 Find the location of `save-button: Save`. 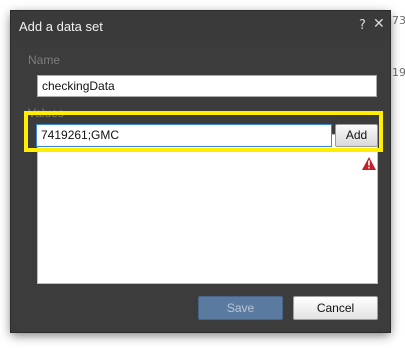

save-button: Save is located at coordinates (240, 308).